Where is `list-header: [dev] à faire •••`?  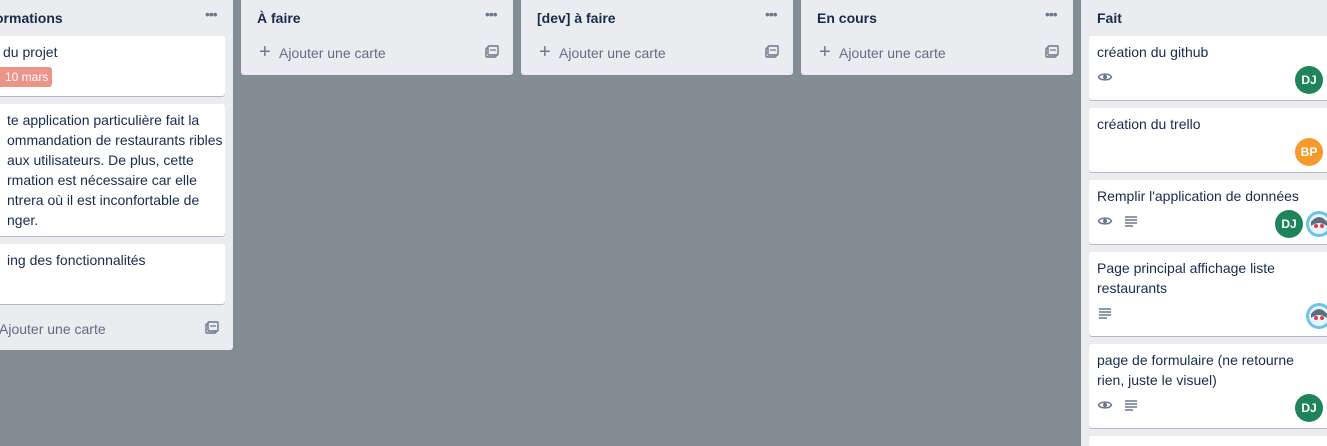 list-header: [dev] à faire ••• is located at coordinates (657, 18).